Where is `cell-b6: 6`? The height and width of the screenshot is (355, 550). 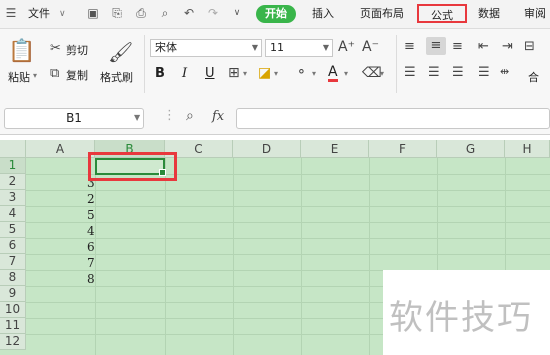
cell-b6: 6 is located at coordinates (91, 247).